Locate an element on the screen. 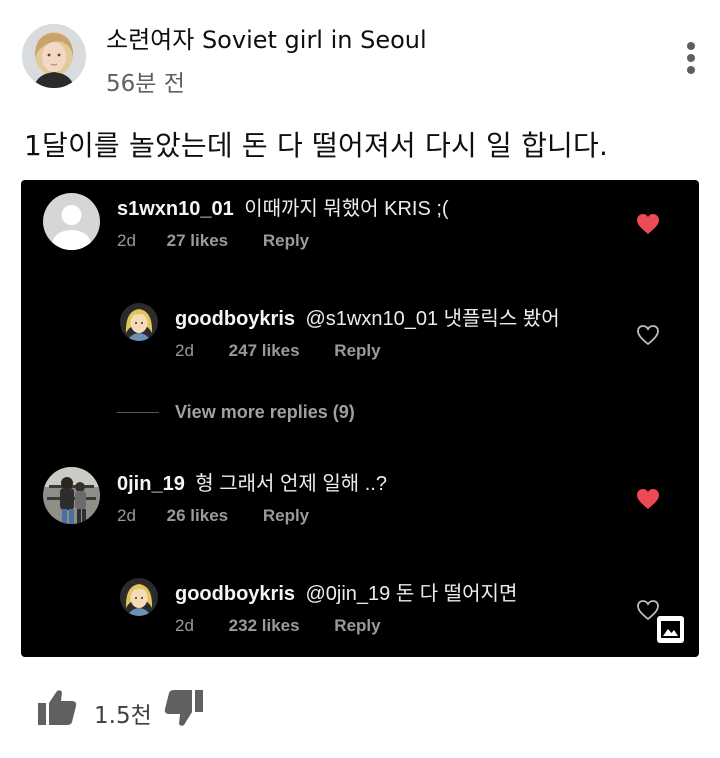 The width and height of the screenshot is (720, 758). comment-likes: 27 likes is located at coordinates (197, 240).